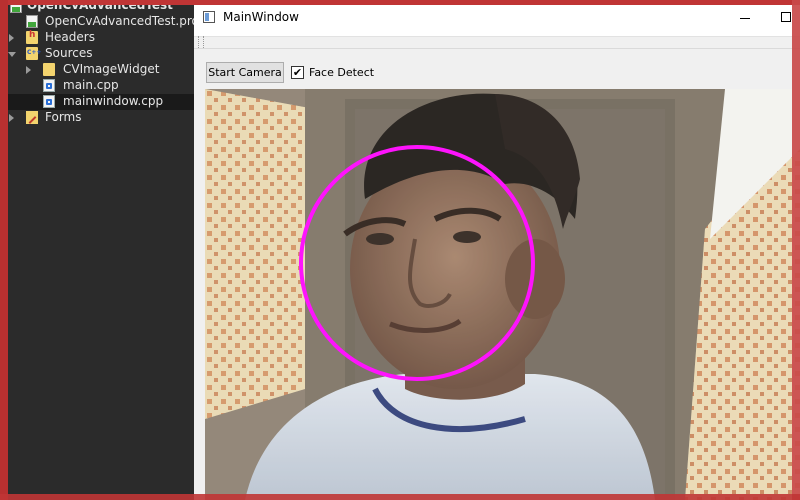 This screenshot has height=500, width=800. Describe the element at coordinates (101, 54) in the screenshot. I see `tree-item-sources: Sources` at that location.